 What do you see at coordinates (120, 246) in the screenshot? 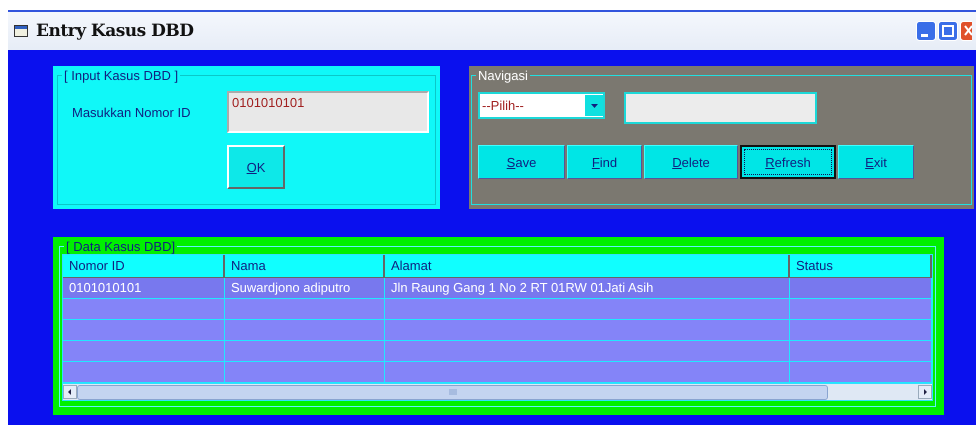
I see `panel-title: [ Data Kasus DBD]` at bounding box center [120, 246].